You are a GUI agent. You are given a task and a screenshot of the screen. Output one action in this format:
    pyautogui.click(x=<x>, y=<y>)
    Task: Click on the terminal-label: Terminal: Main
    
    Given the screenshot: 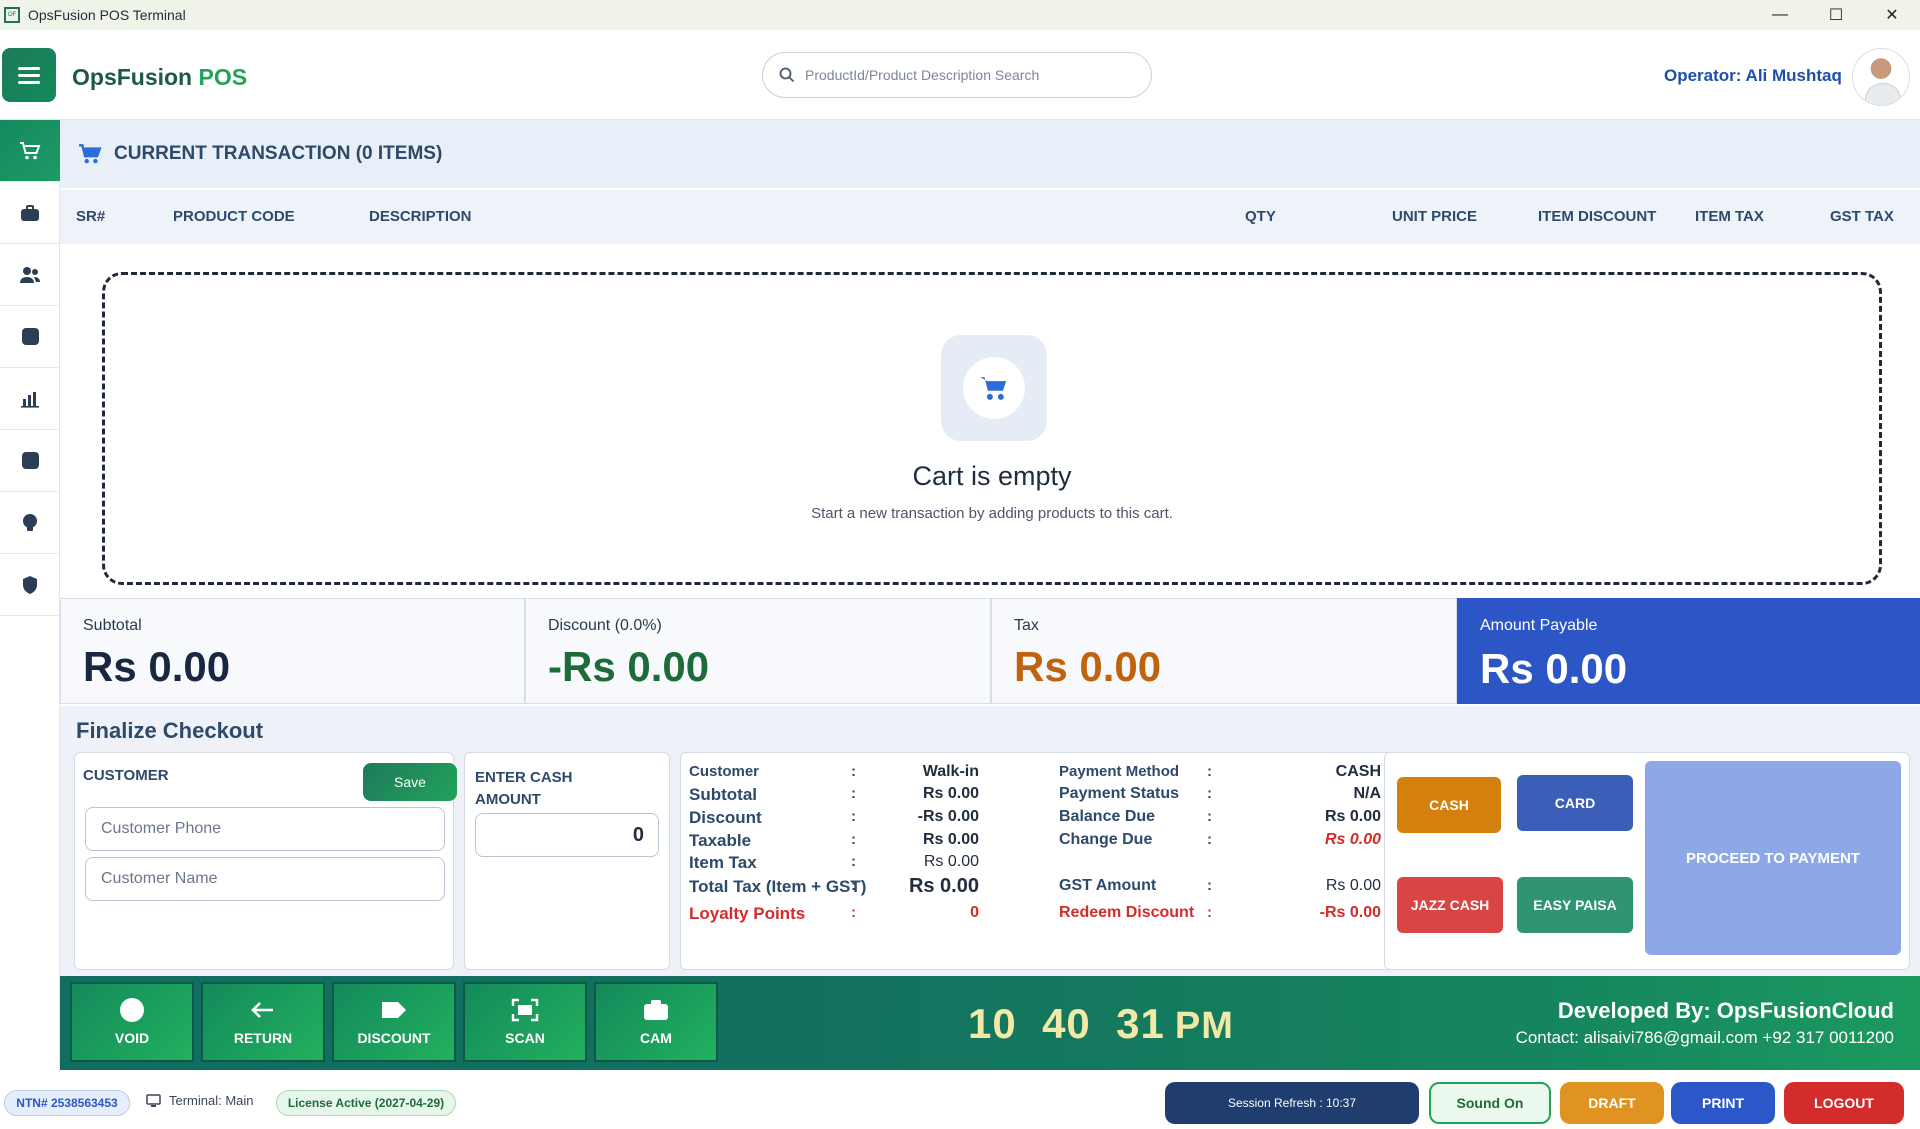 What is the action you would take?
    pyautogui.click(x=211, y=1100)
    